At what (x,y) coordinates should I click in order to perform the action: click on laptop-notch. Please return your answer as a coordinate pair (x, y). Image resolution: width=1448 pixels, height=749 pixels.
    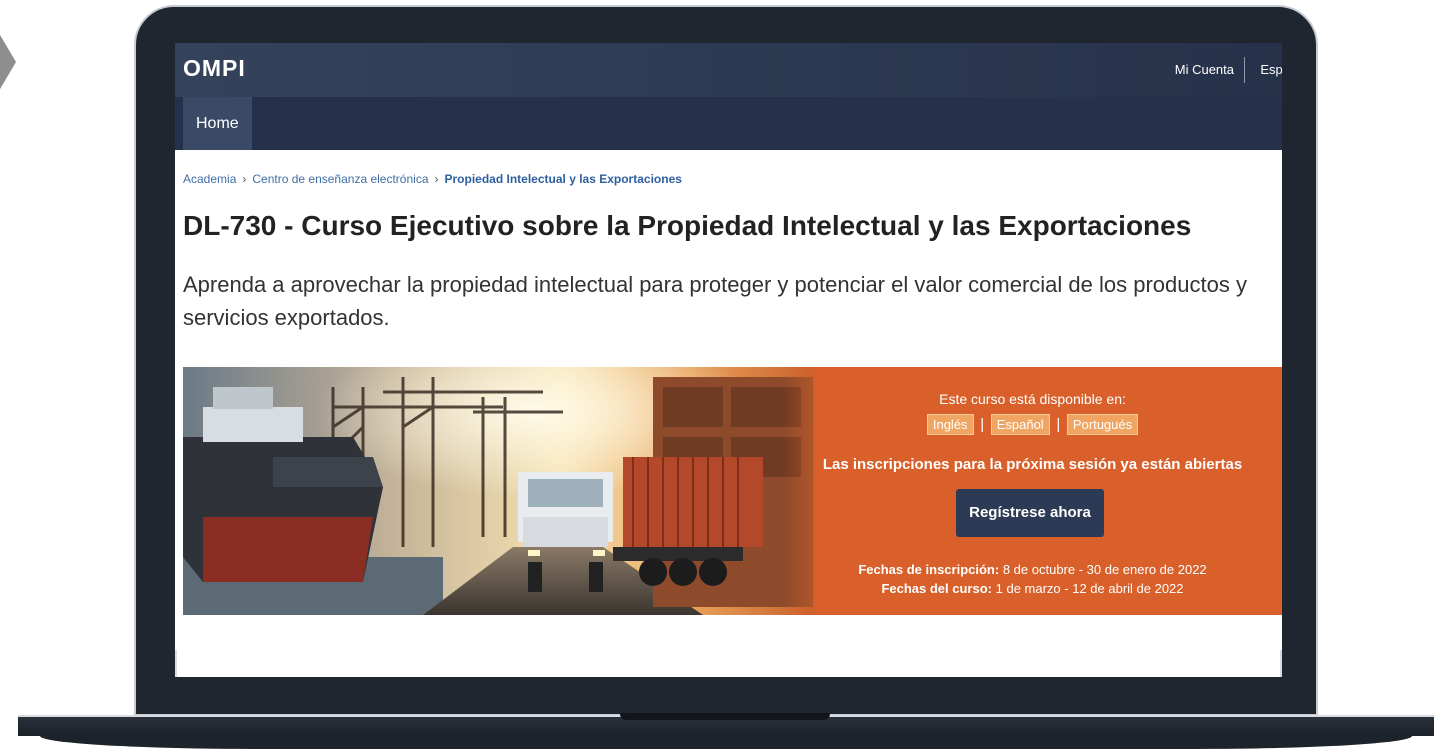
    Looking at the image, I should click on (725, 716).